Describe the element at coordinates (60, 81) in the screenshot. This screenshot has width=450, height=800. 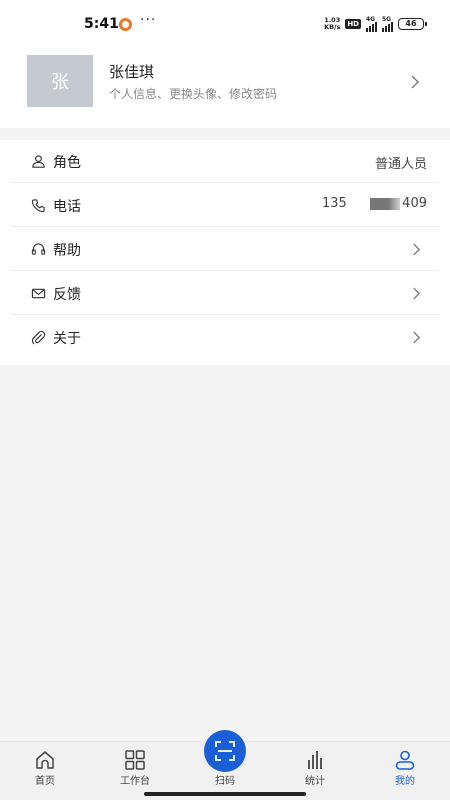
I see `avatar: 张` at that location.